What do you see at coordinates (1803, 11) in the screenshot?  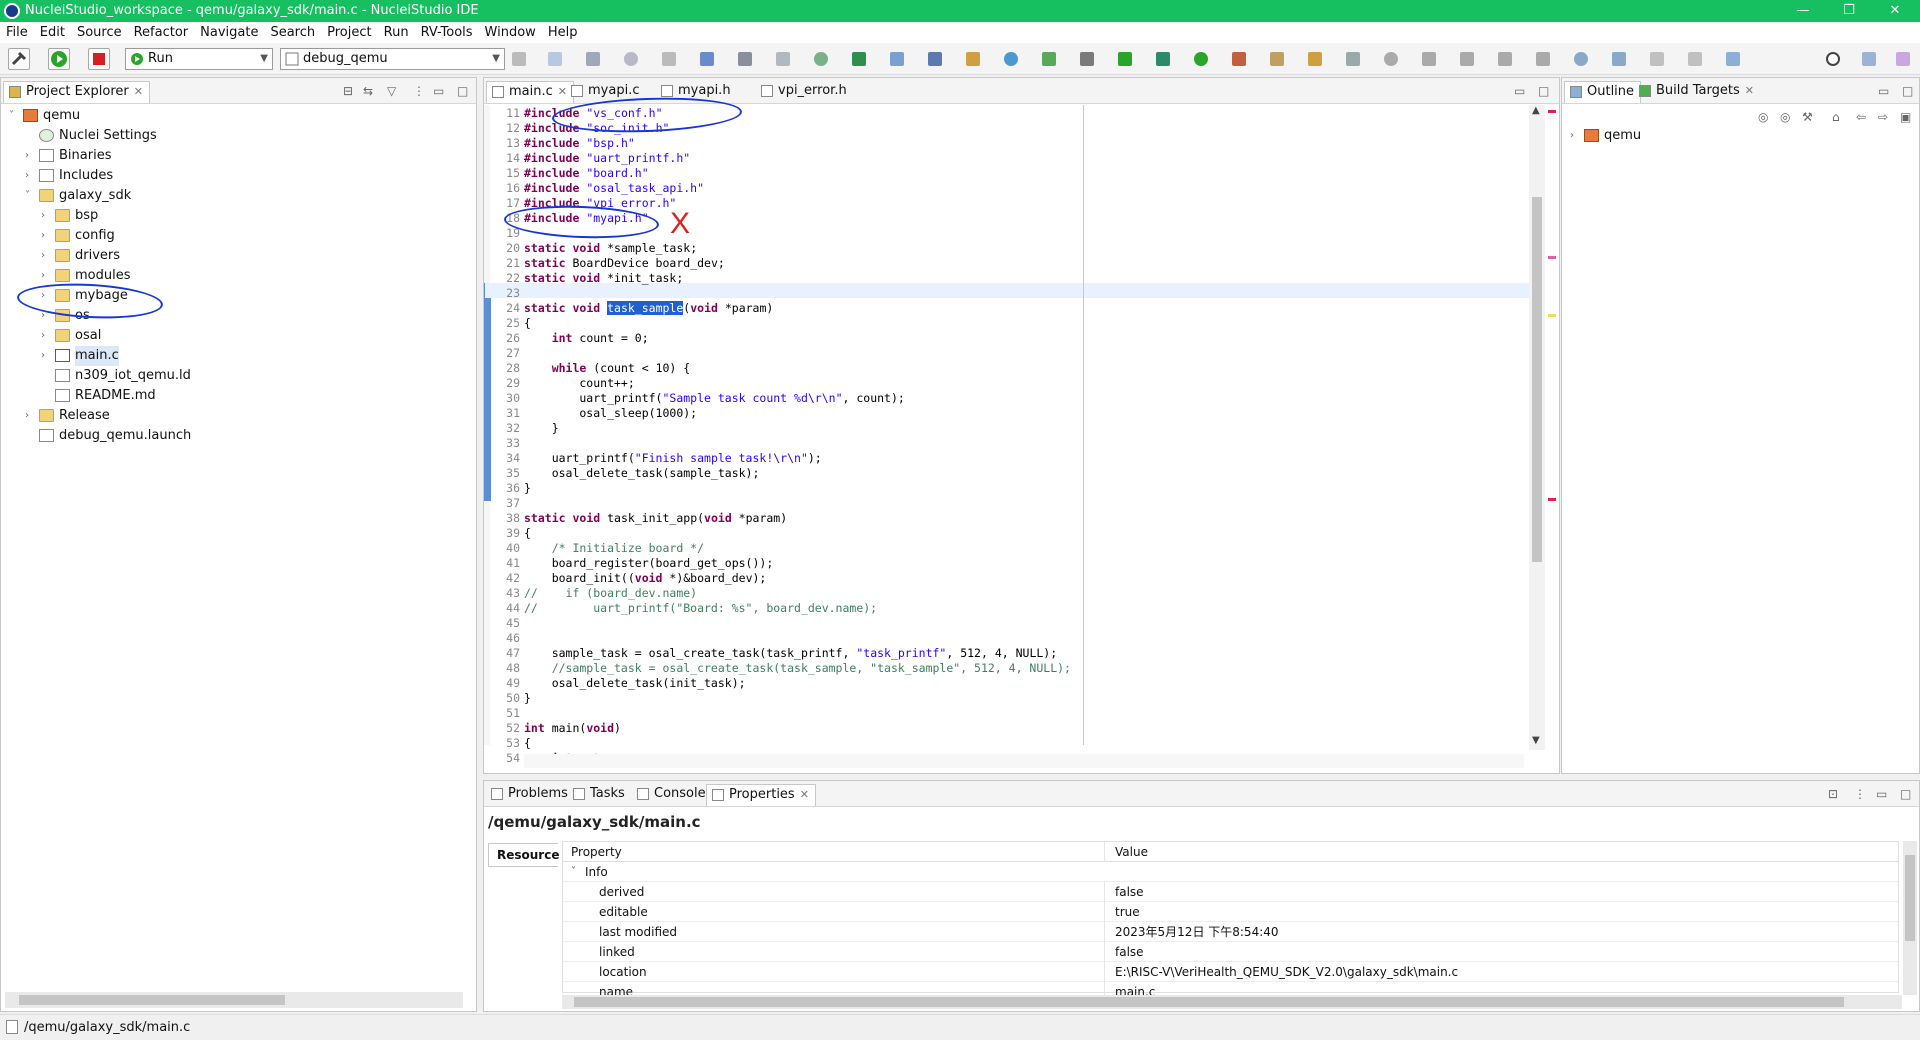 I see `minimize-button: —` at bounding box center [1803, 11].